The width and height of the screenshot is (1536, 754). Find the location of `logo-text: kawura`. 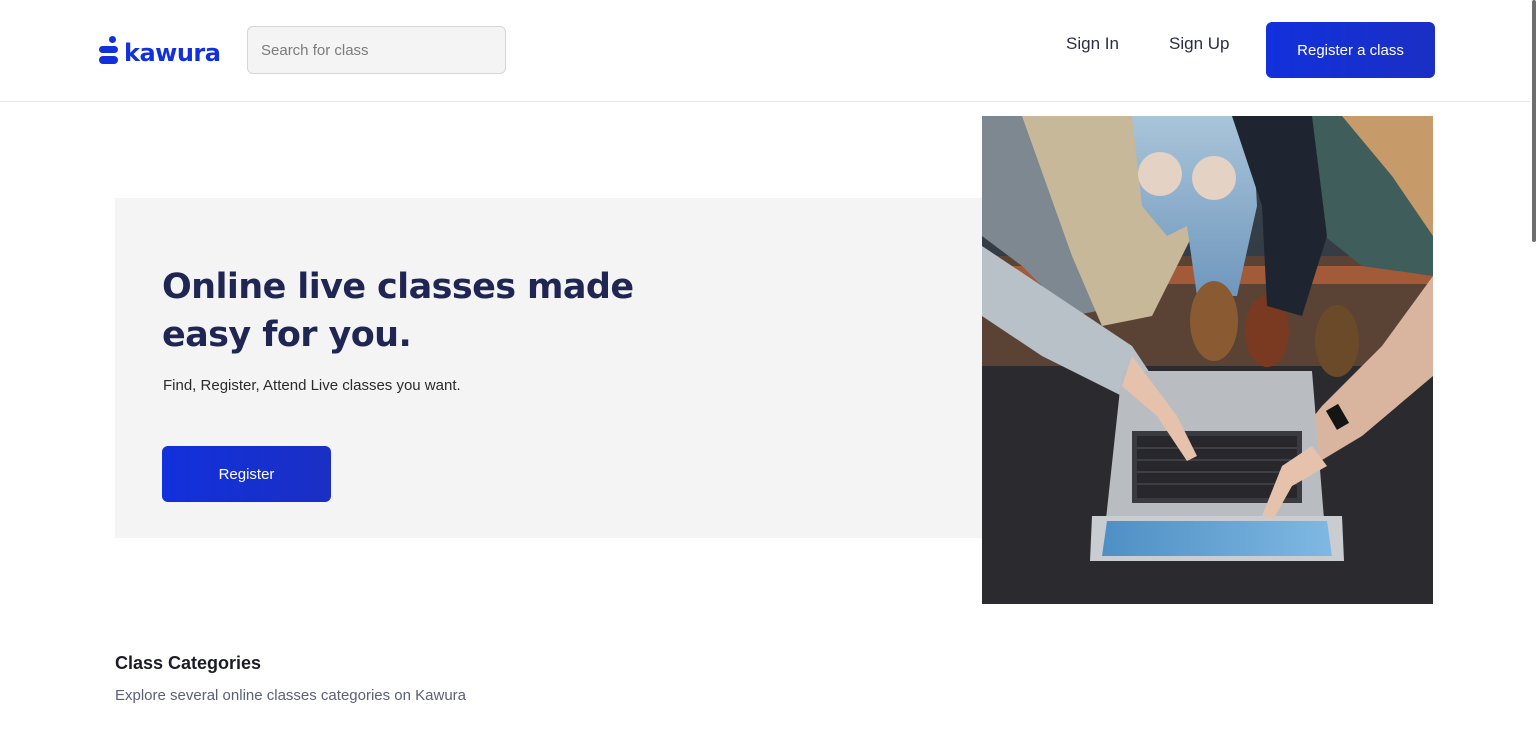

logo-text: kawura is located at coordinates (172, 53).